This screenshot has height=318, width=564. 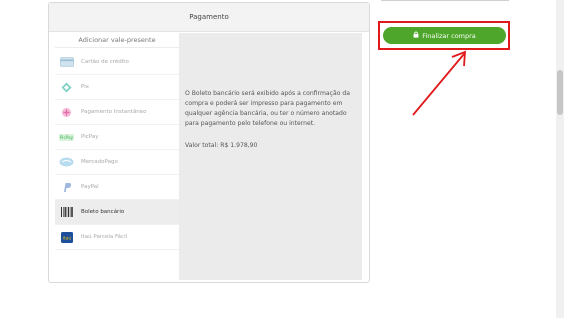 What do you see at coordinates (560, 92) in the screenshot?
I see `scrollbar-thumb` at bounding box center [560, 92].